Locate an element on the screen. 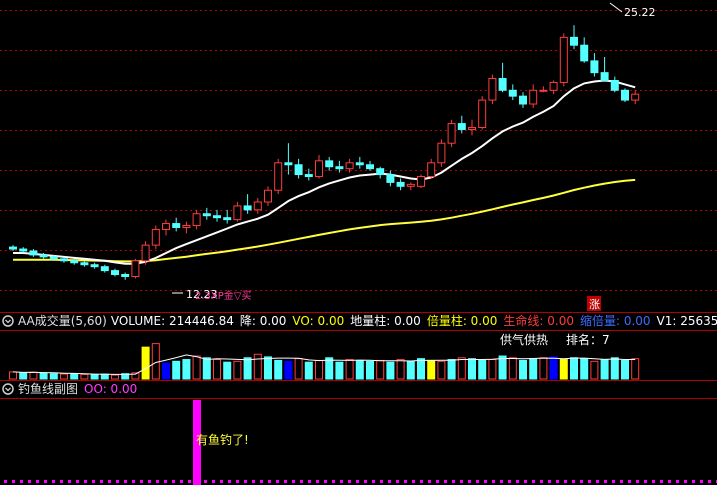 The height and width of the screenshot is (485, 717). volume-indicator-title: AA成交量(5,60) is located at coordinates (62, 321).